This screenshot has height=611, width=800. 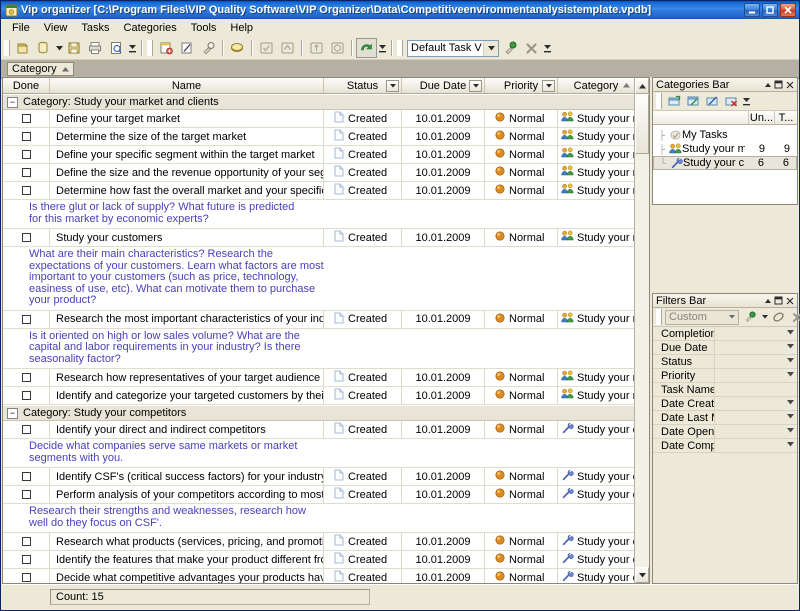 I want to click on close-icon, so click(x=789, y=300).